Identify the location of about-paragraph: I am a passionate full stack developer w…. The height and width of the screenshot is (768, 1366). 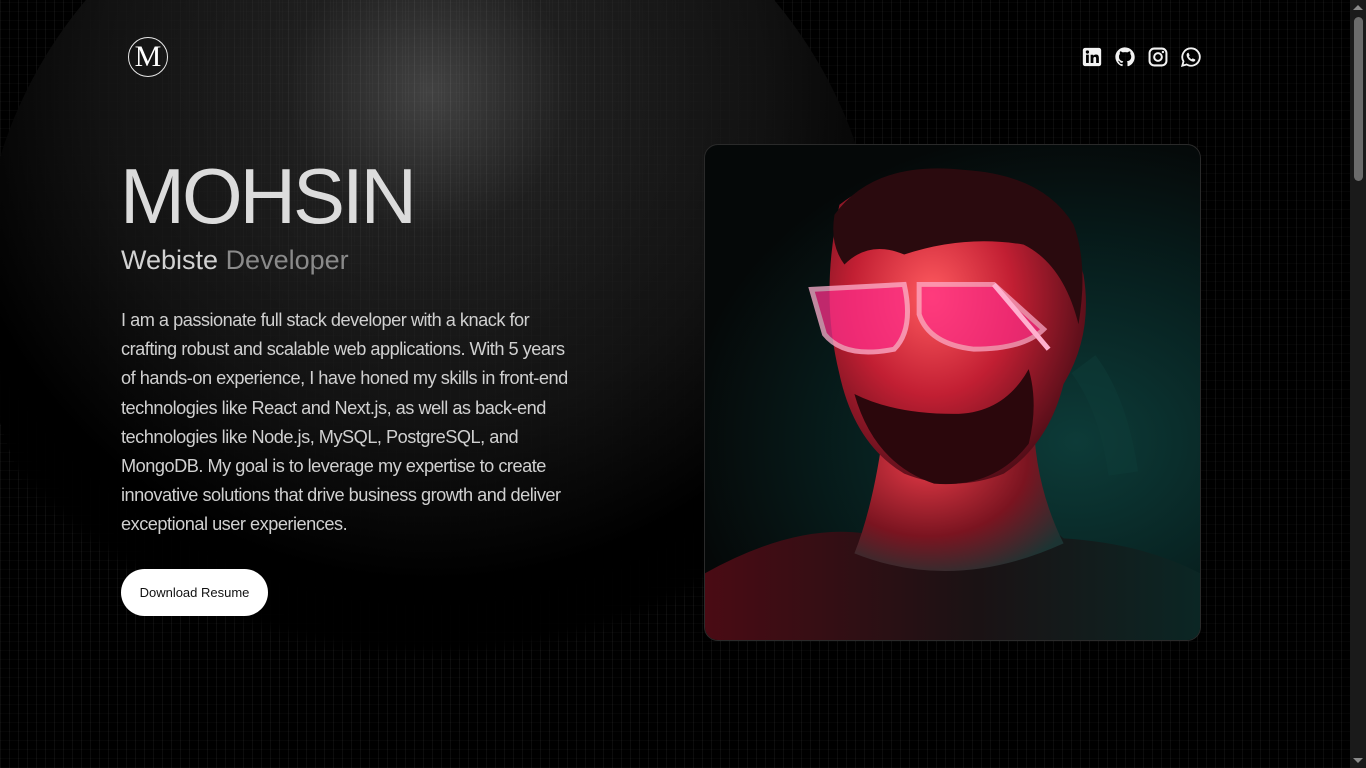
(344, 422).